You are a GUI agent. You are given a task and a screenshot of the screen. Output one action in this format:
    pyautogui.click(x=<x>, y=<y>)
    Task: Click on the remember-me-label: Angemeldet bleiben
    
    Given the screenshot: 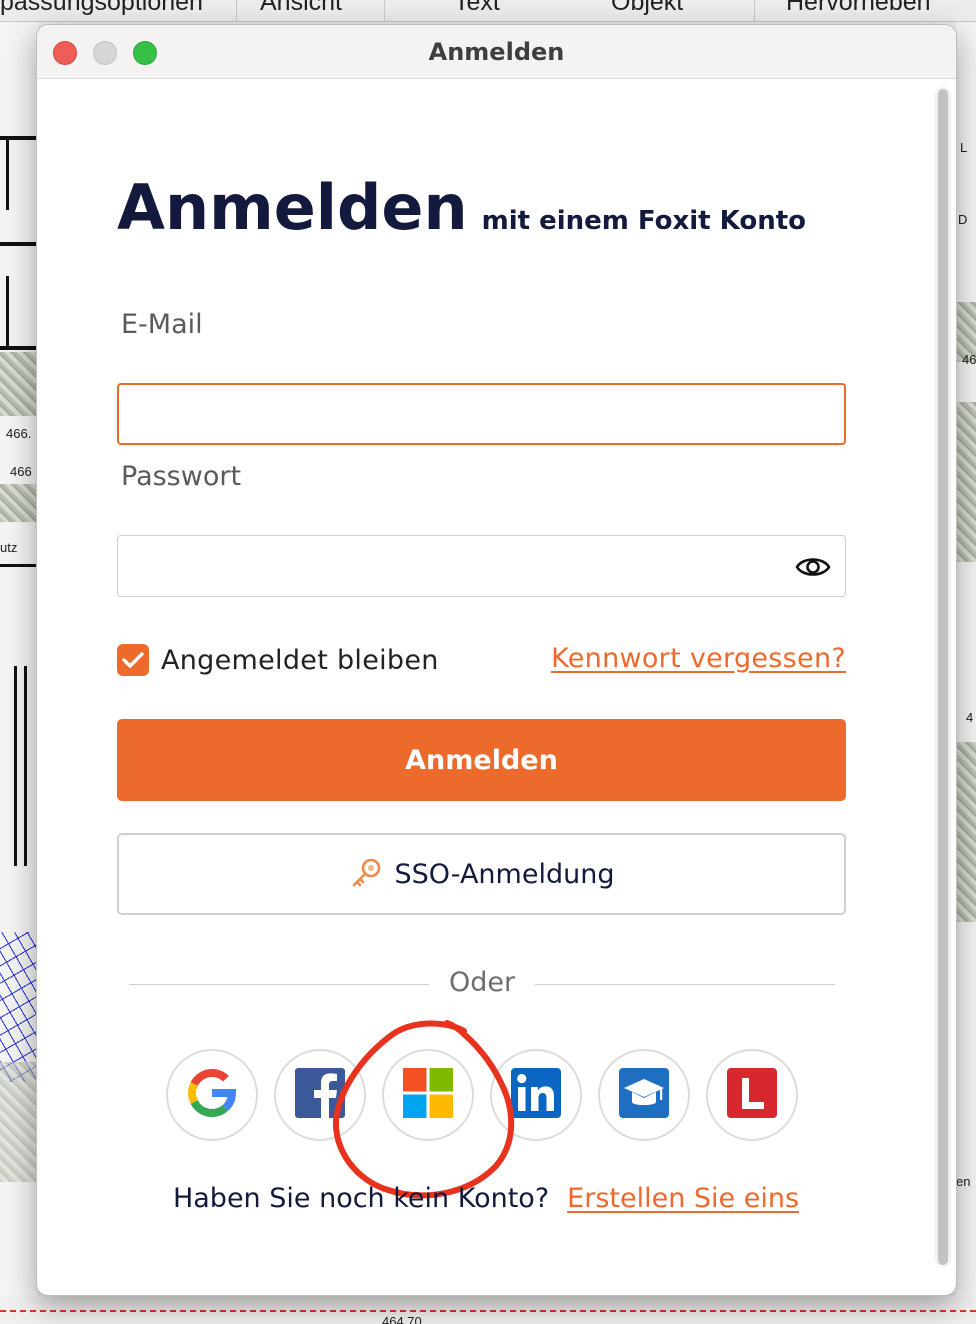 What is the action you would take?
    pyautogui.click(x=300, y=660)
    